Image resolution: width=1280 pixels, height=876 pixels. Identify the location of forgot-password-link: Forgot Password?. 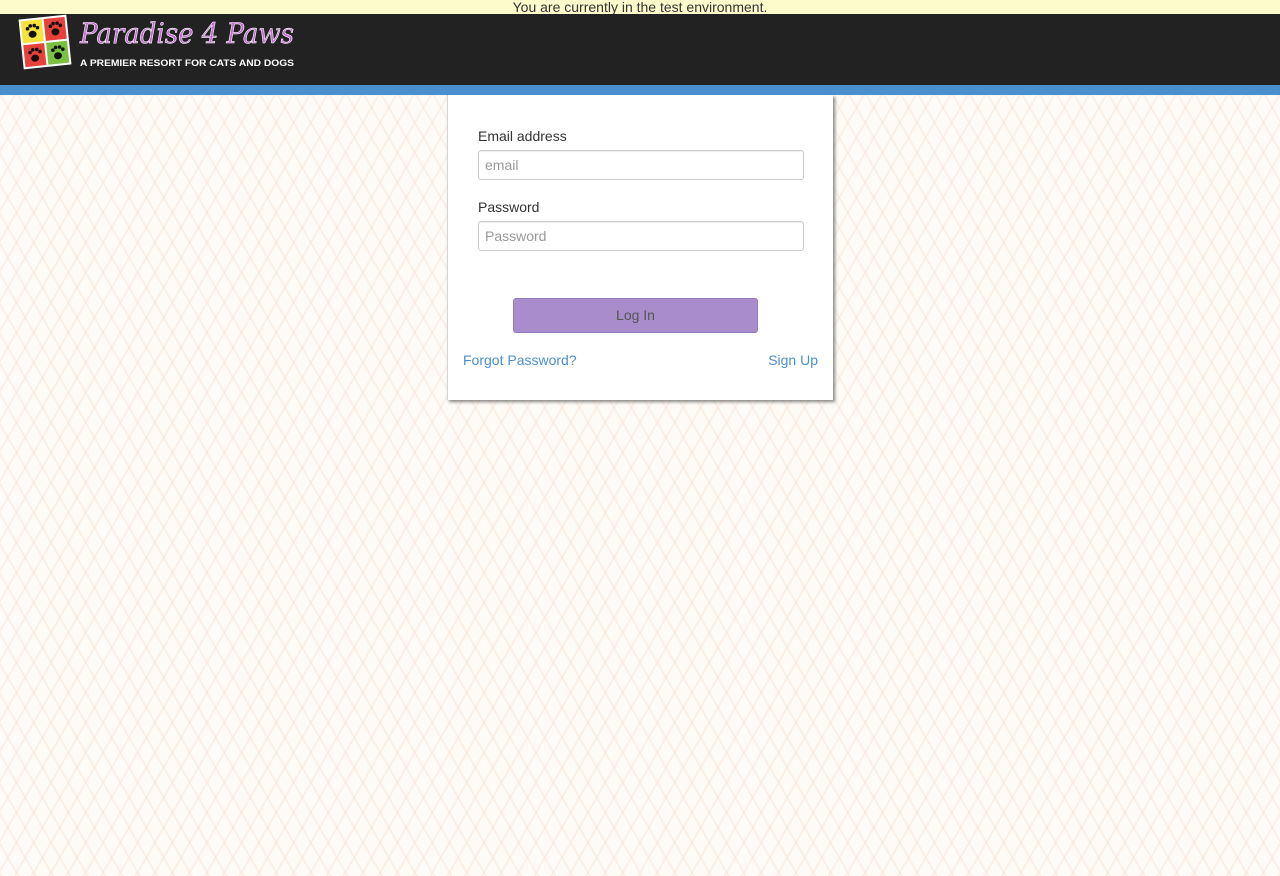
(520, 360).